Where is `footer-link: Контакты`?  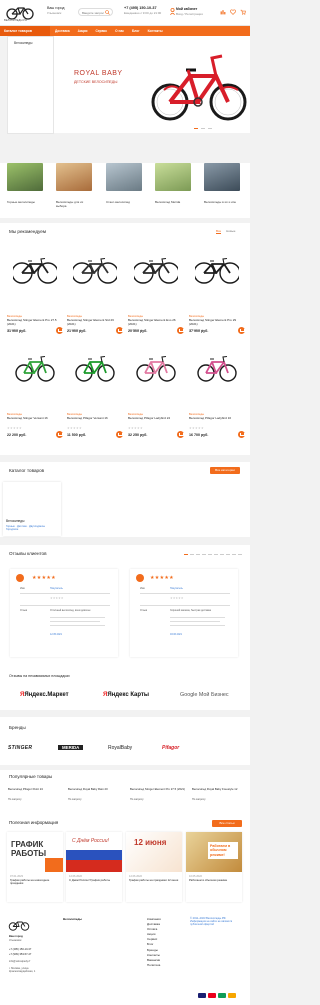
footer-link: Контакты is located at coordinates (154, 955).